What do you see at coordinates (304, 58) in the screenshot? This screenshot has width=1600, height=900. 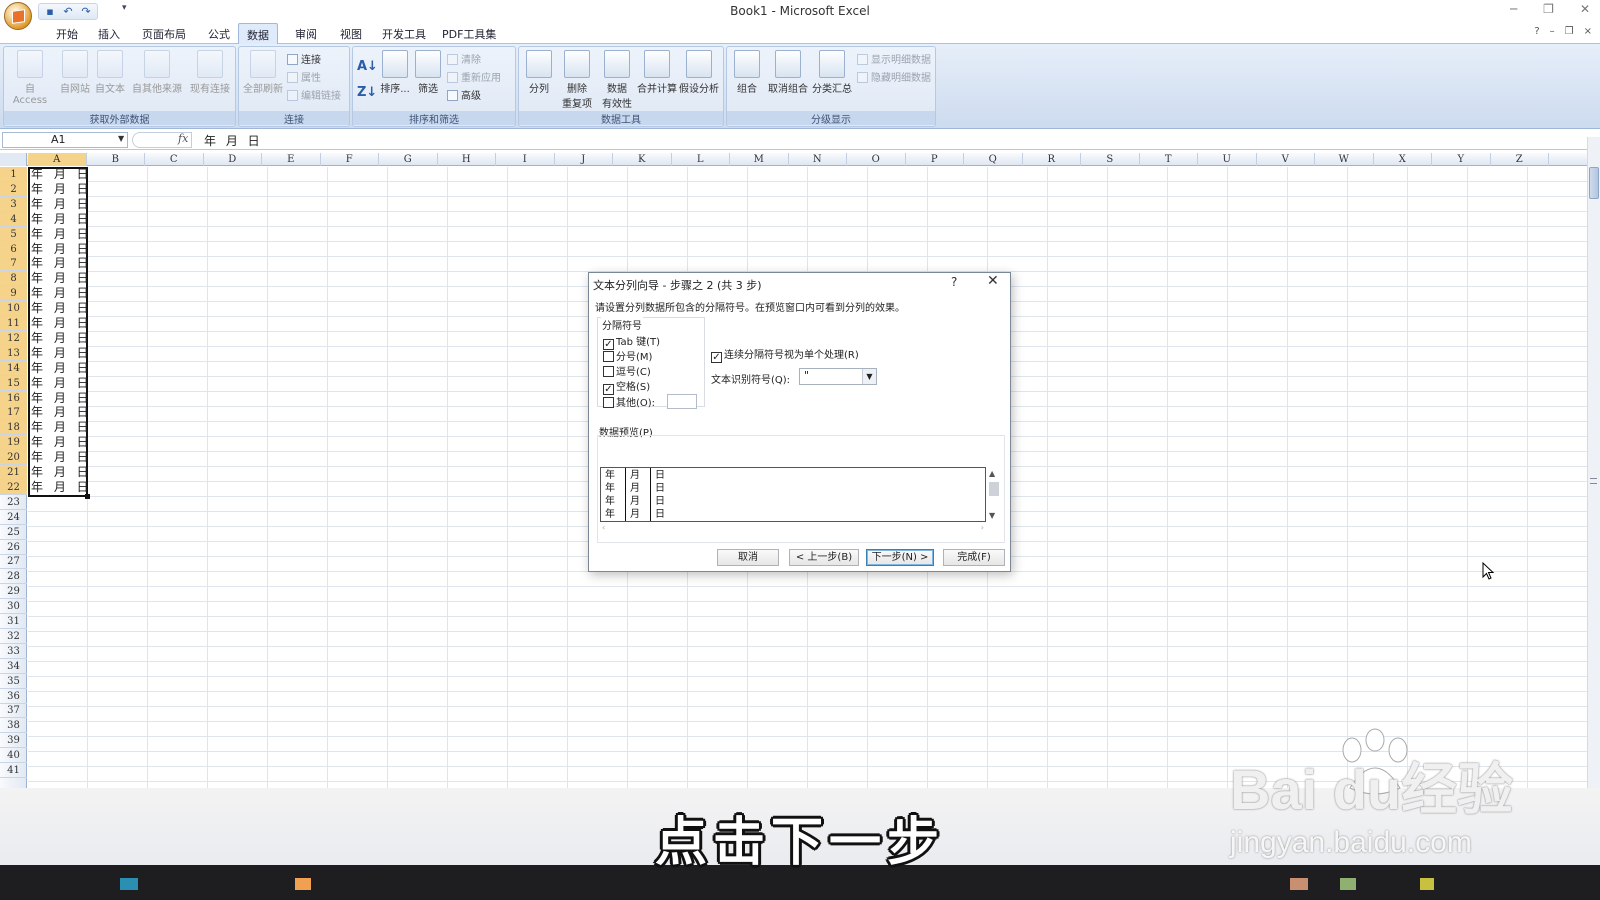 I see `connections-button: 连接` at bounding box center [304, 58].